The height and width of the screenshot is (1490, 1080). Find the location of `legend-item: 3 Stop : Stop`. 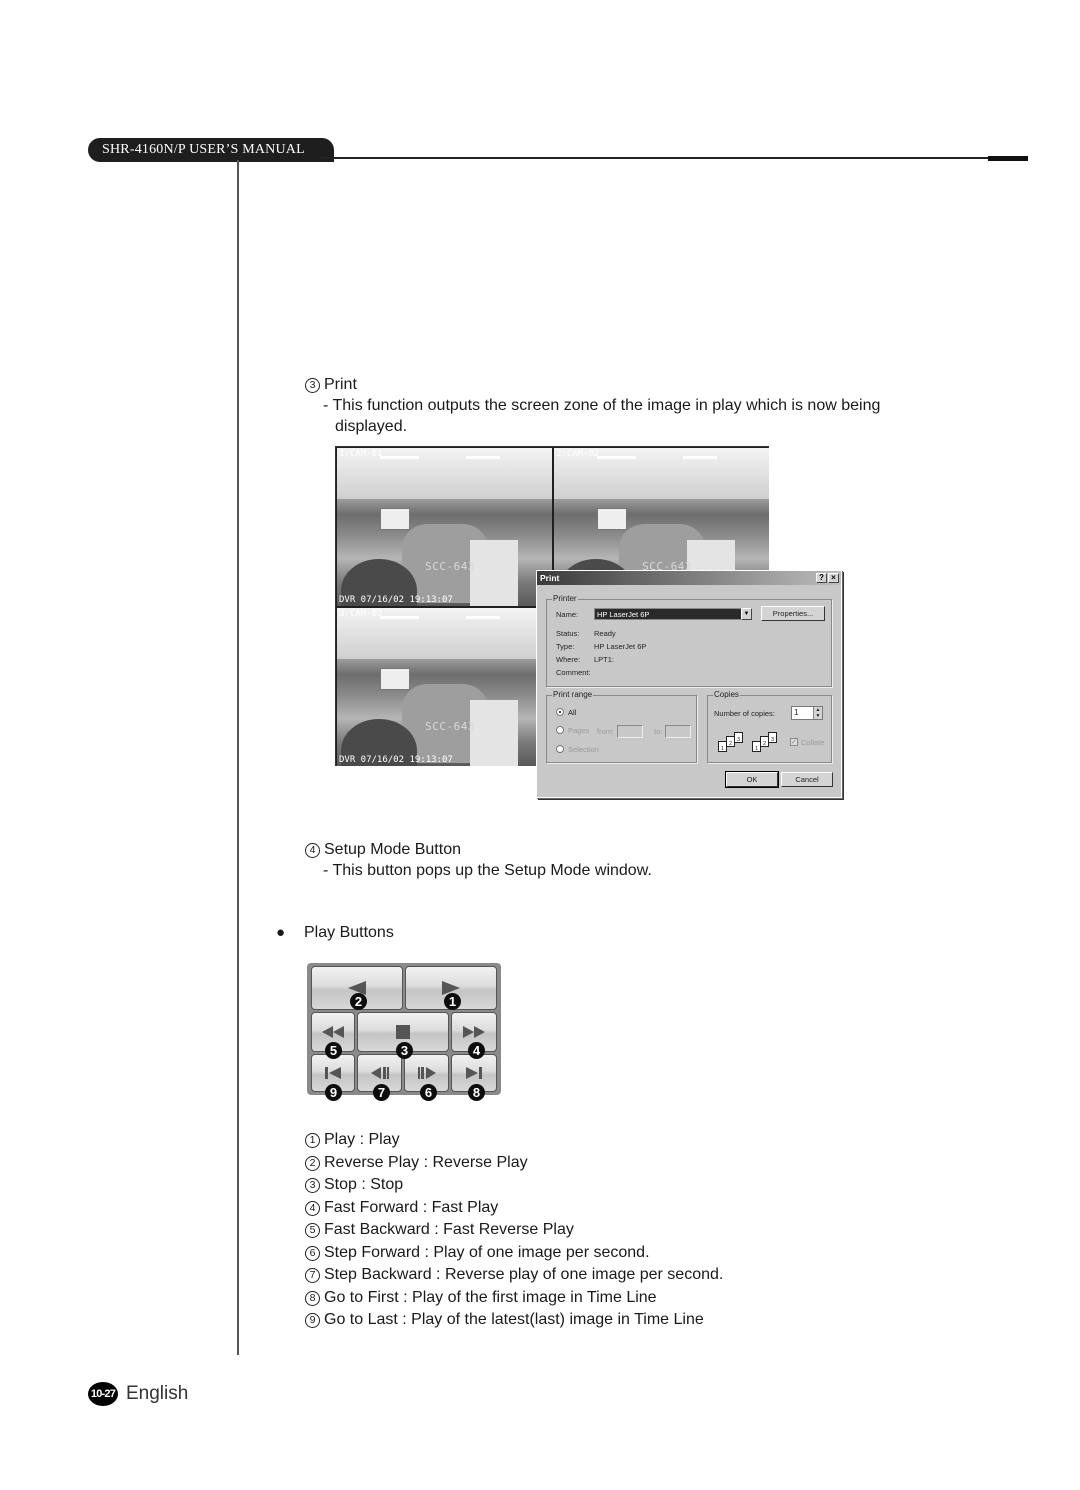

legend-item: 3 Stop : Stop is located at coordinates (354, 1184).